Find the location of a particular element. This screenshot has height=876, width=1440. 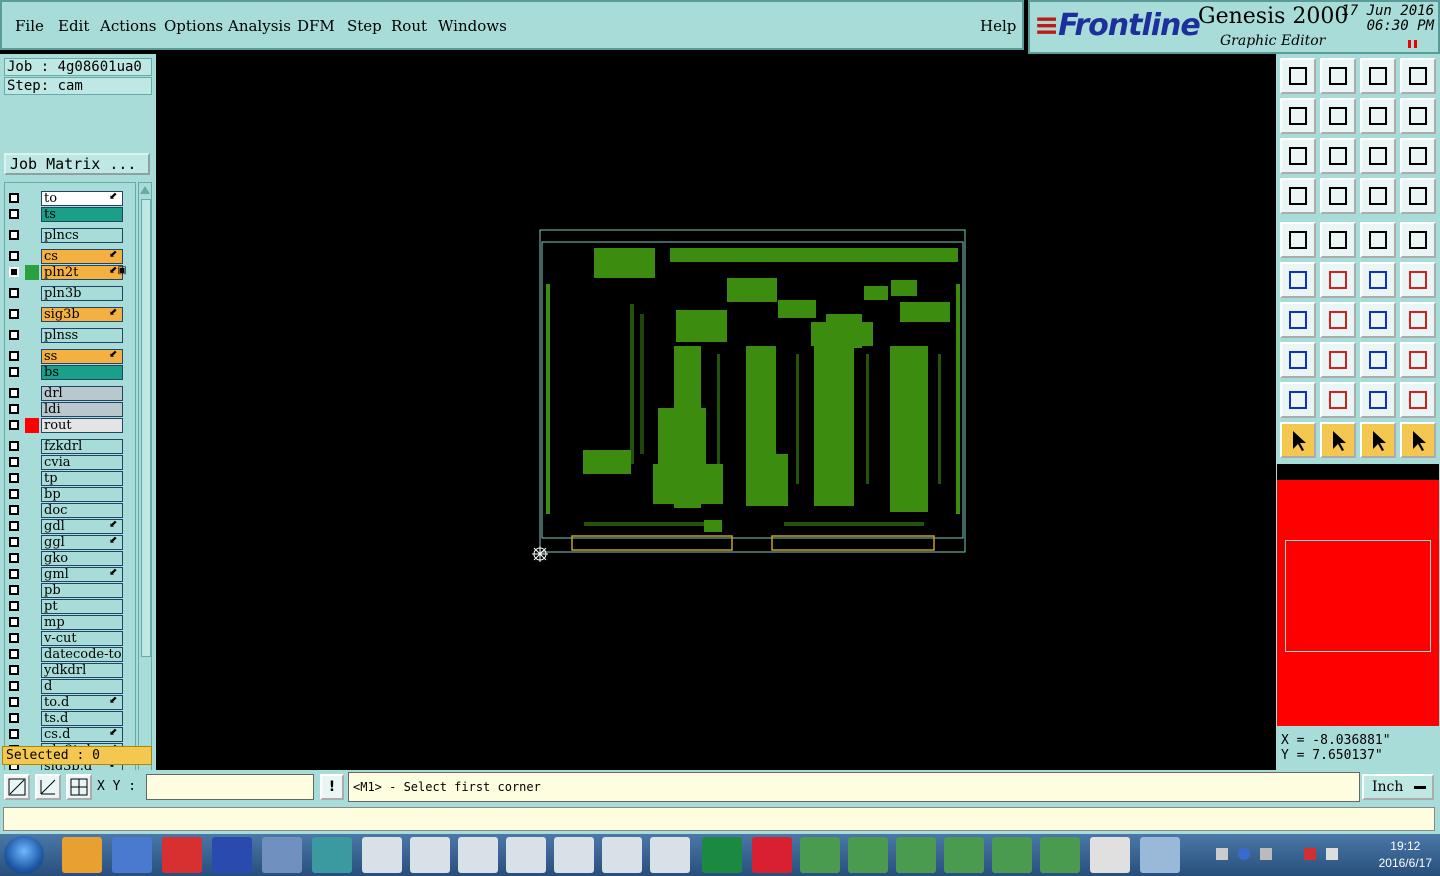

move-icon is located at coordinates (1298, 360).